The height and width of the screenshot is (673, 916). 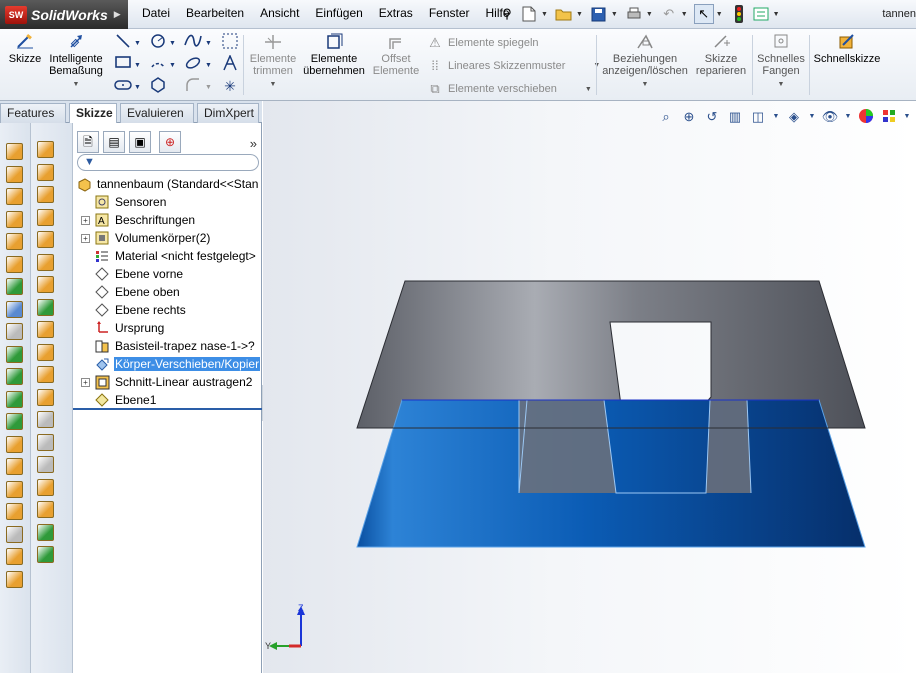 I want to click on offset-elemente-button: Offset Elemente, so click(x=396, y=55).